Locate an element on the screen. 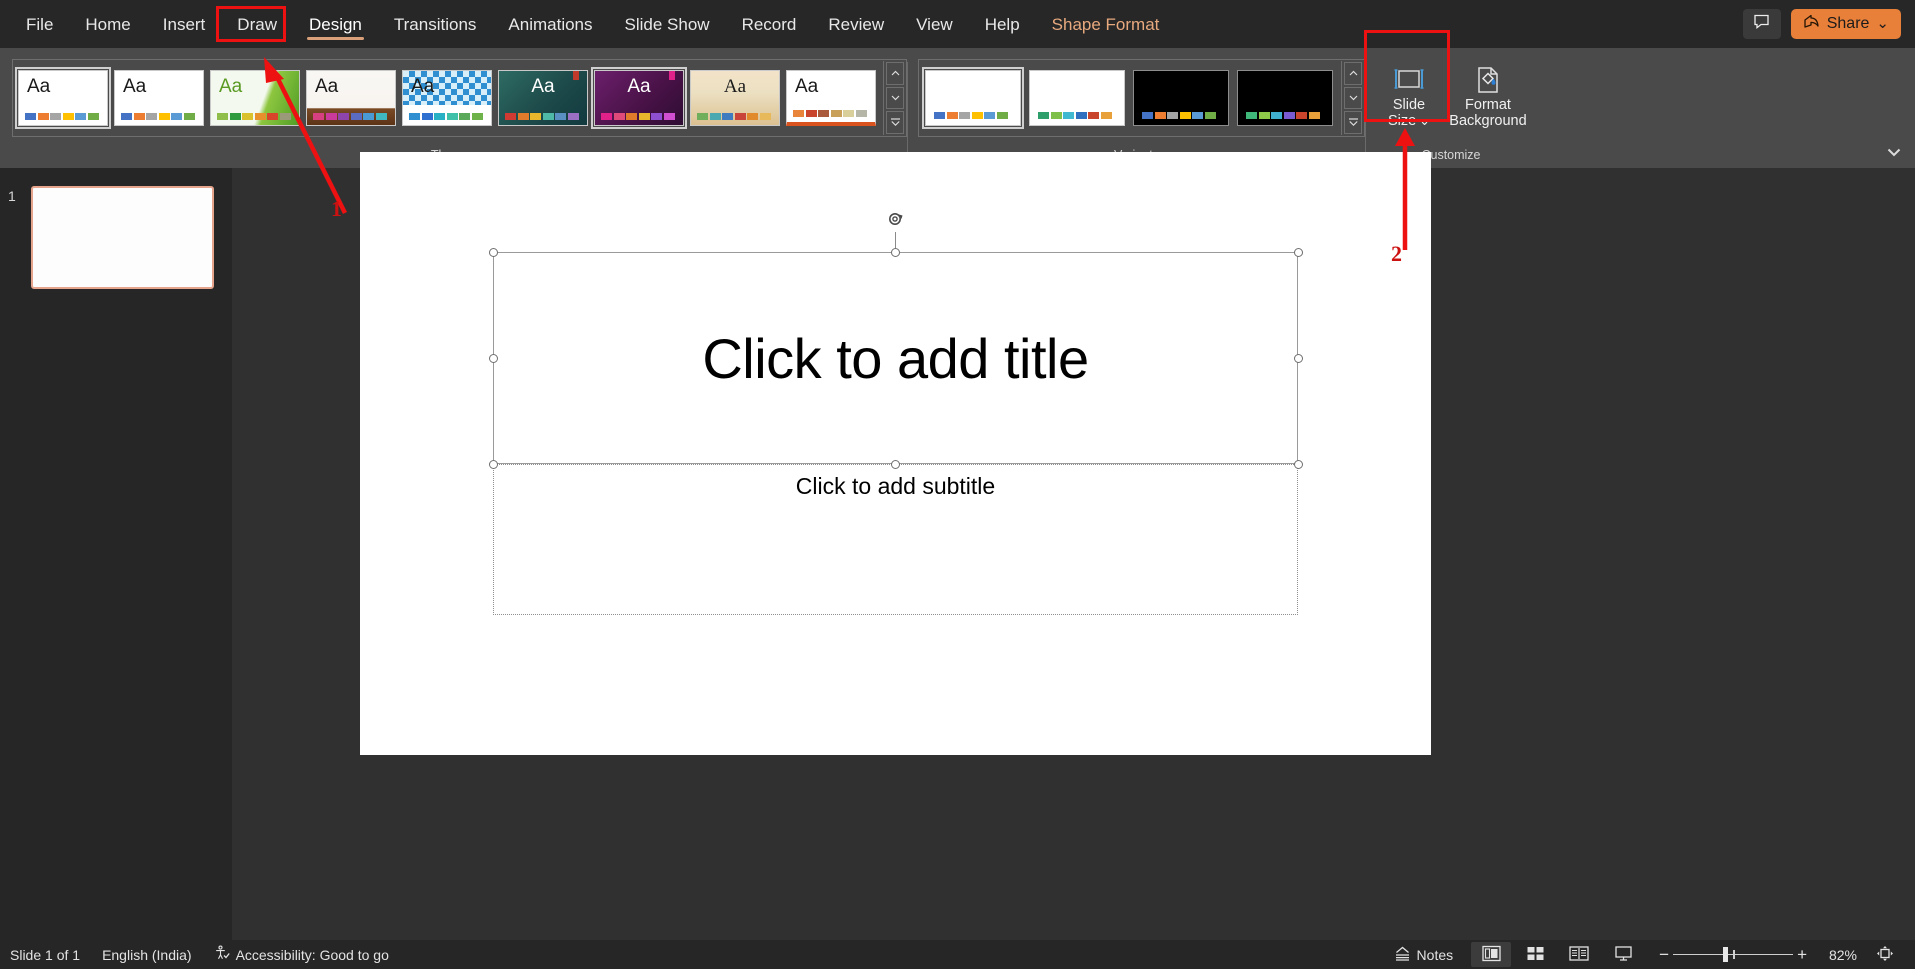 This screenshot has height=969, width=1915. zoom-slider-midpoint is located at coordinates (1734, 954).